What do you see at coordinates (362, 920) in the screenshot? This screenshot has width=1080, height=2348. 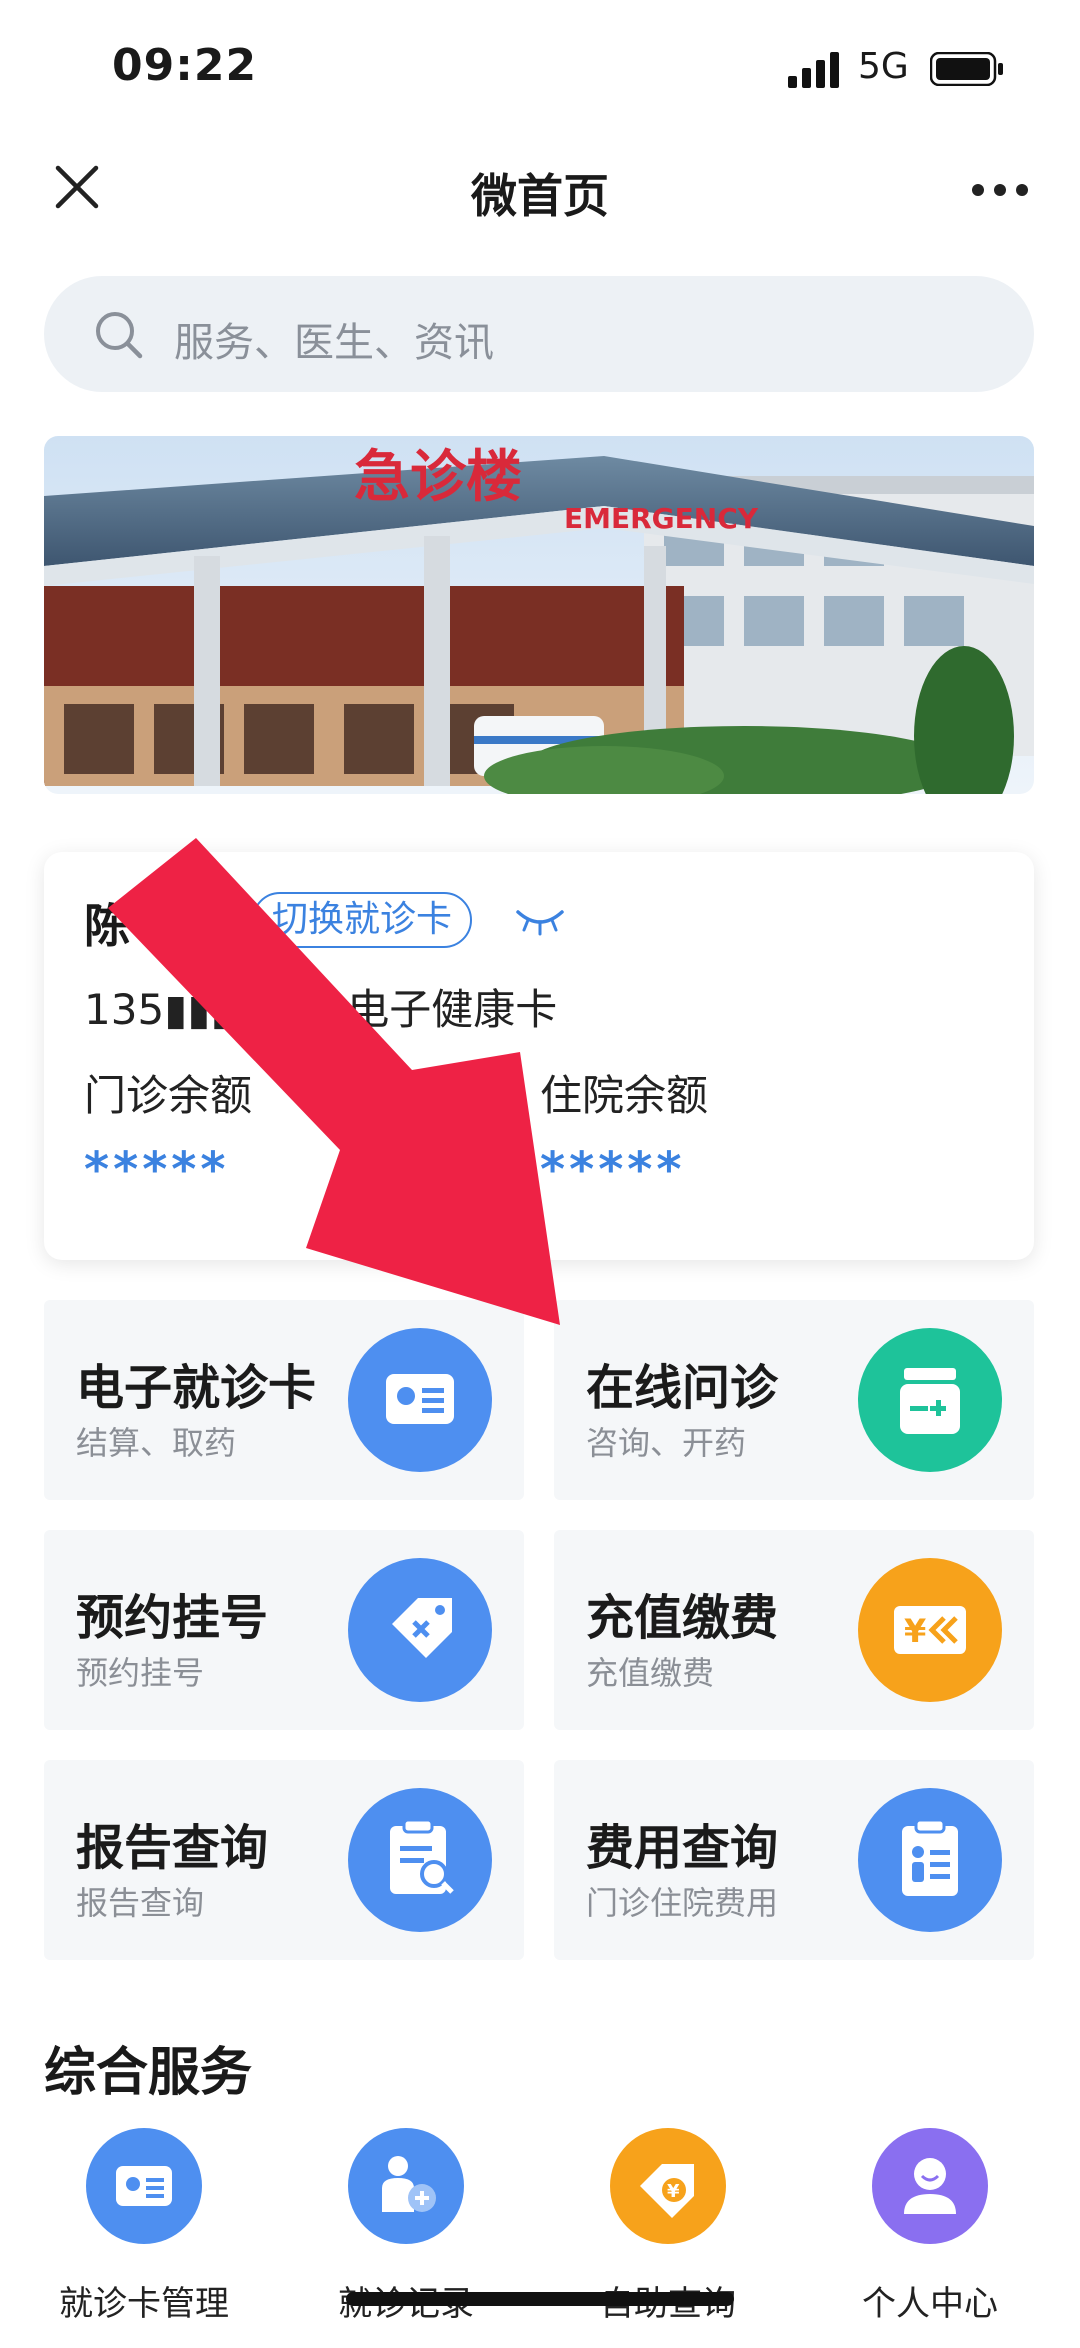 I see `switch-card-button: 切换就诊卡` at bounding box center [362, 920].